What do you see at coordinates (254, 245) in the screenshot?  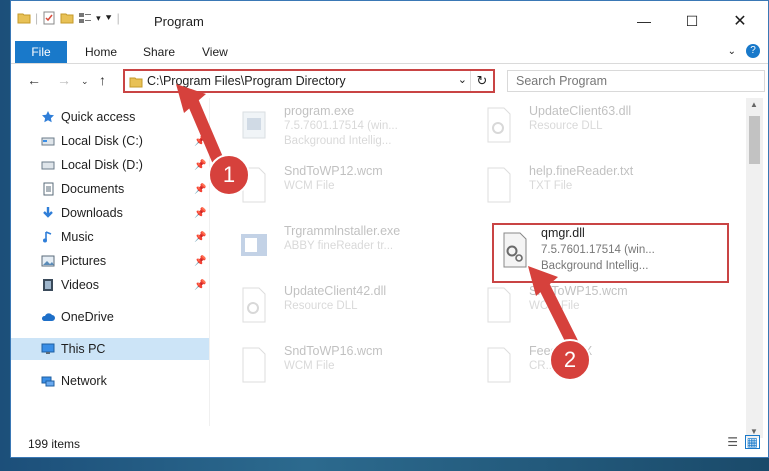 I see `installer-icon` at bounding box center [254, 245].